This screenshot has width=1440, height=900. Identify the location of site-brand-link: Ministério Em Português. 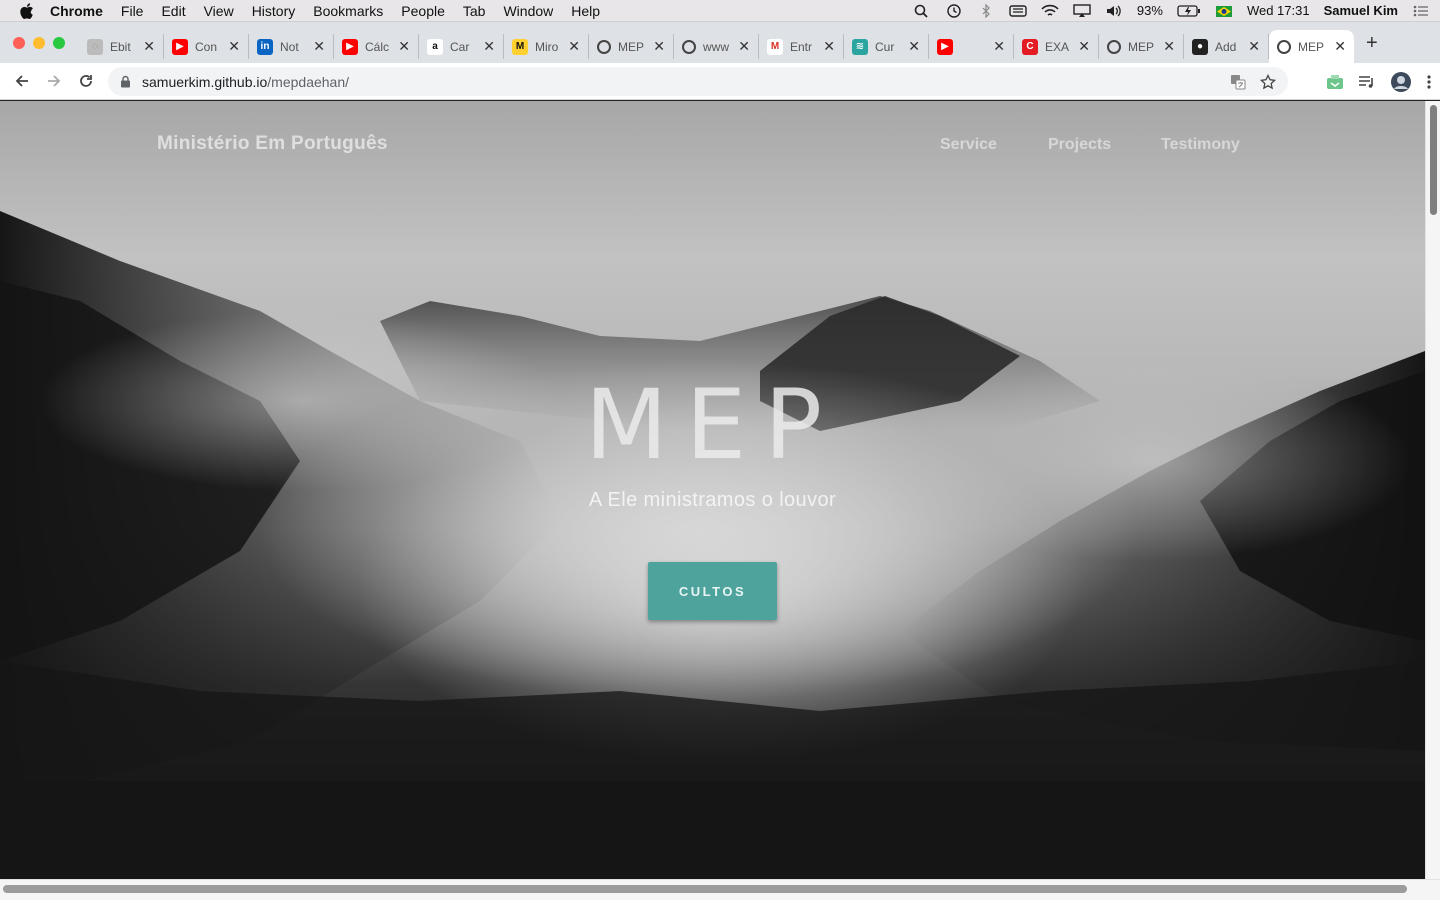
(272, 144).